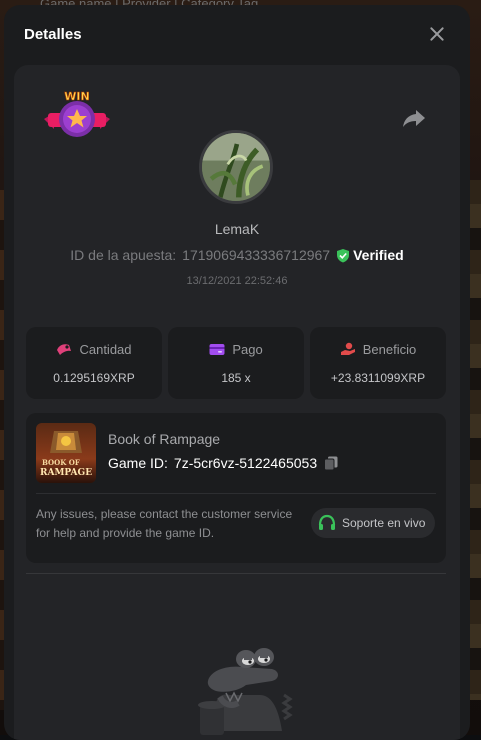  Describe the element at coordinates (414, 118) in the screenshot. I see `share-icon` at that location.